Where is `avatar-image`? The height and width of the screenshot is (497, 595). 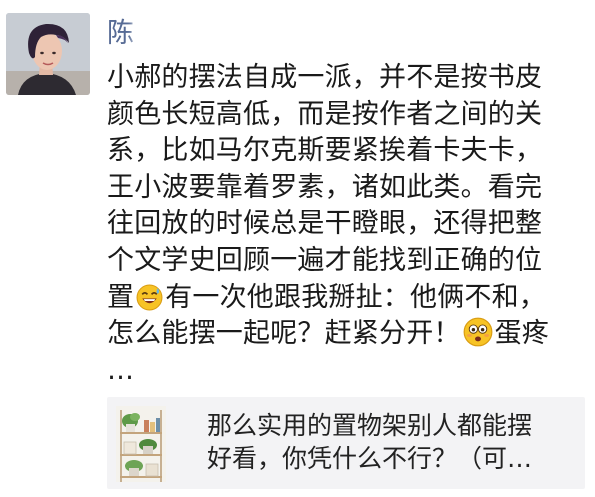 avatar-image is located at coordinates (48, 54).